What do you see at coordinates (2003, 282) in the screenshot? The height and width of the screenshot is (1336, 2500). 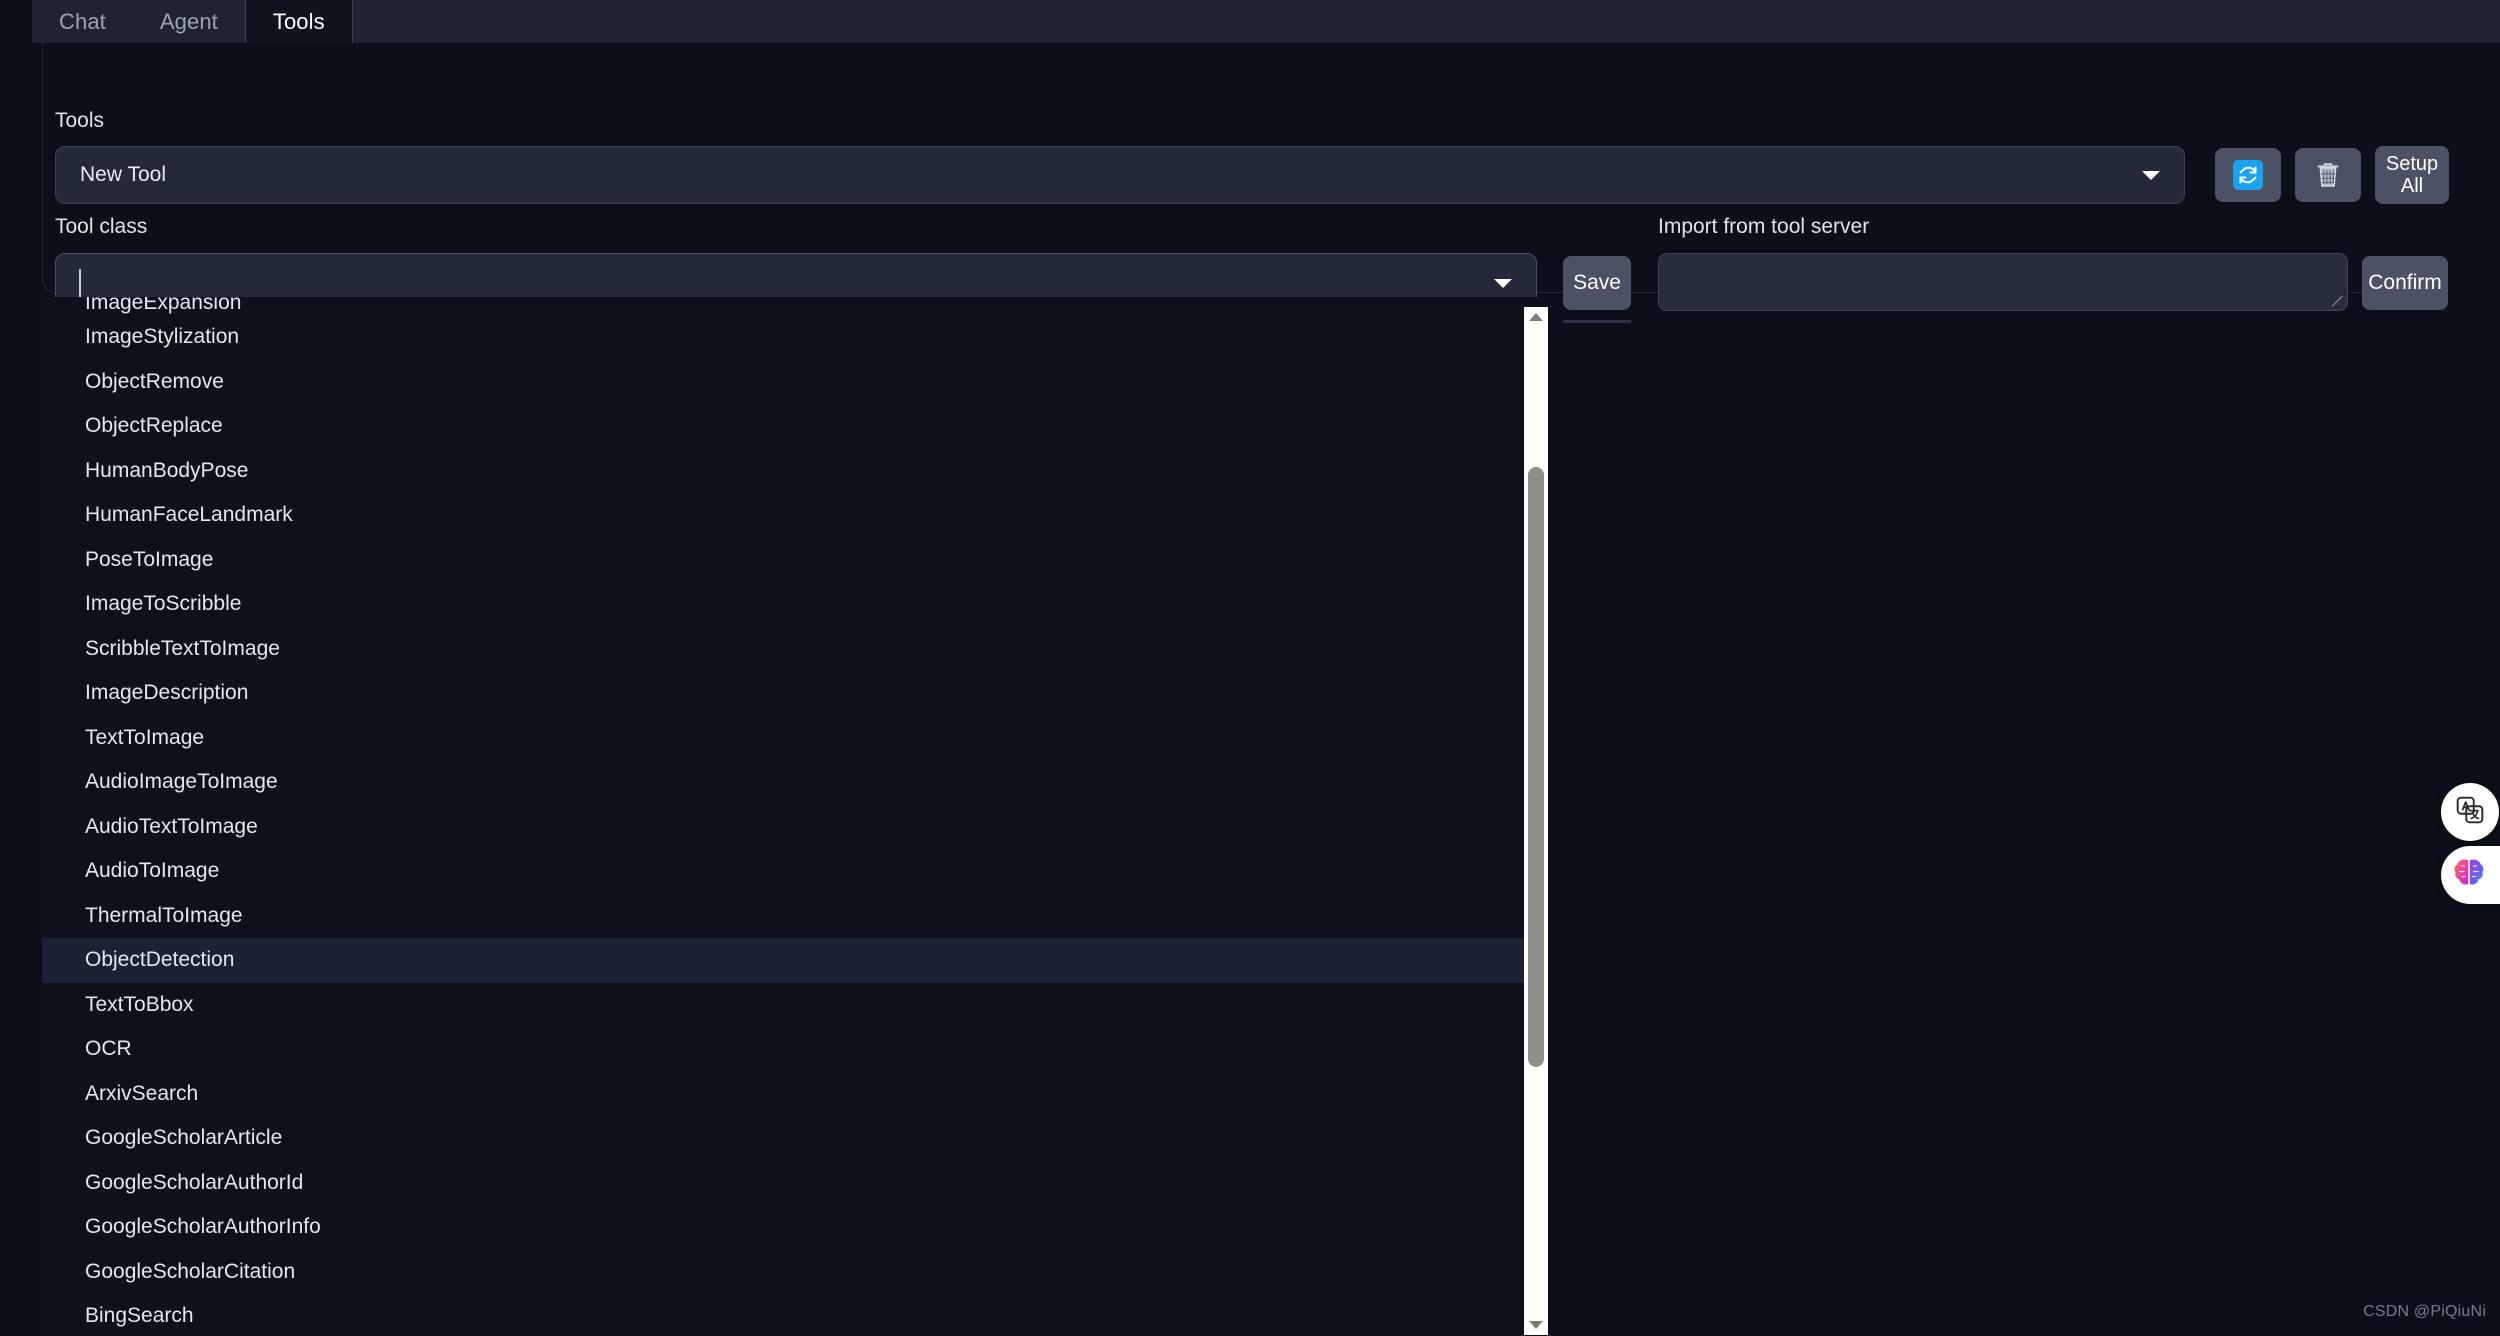 I see `import-from-tool-server-input` at bounding box center [2003, 282].